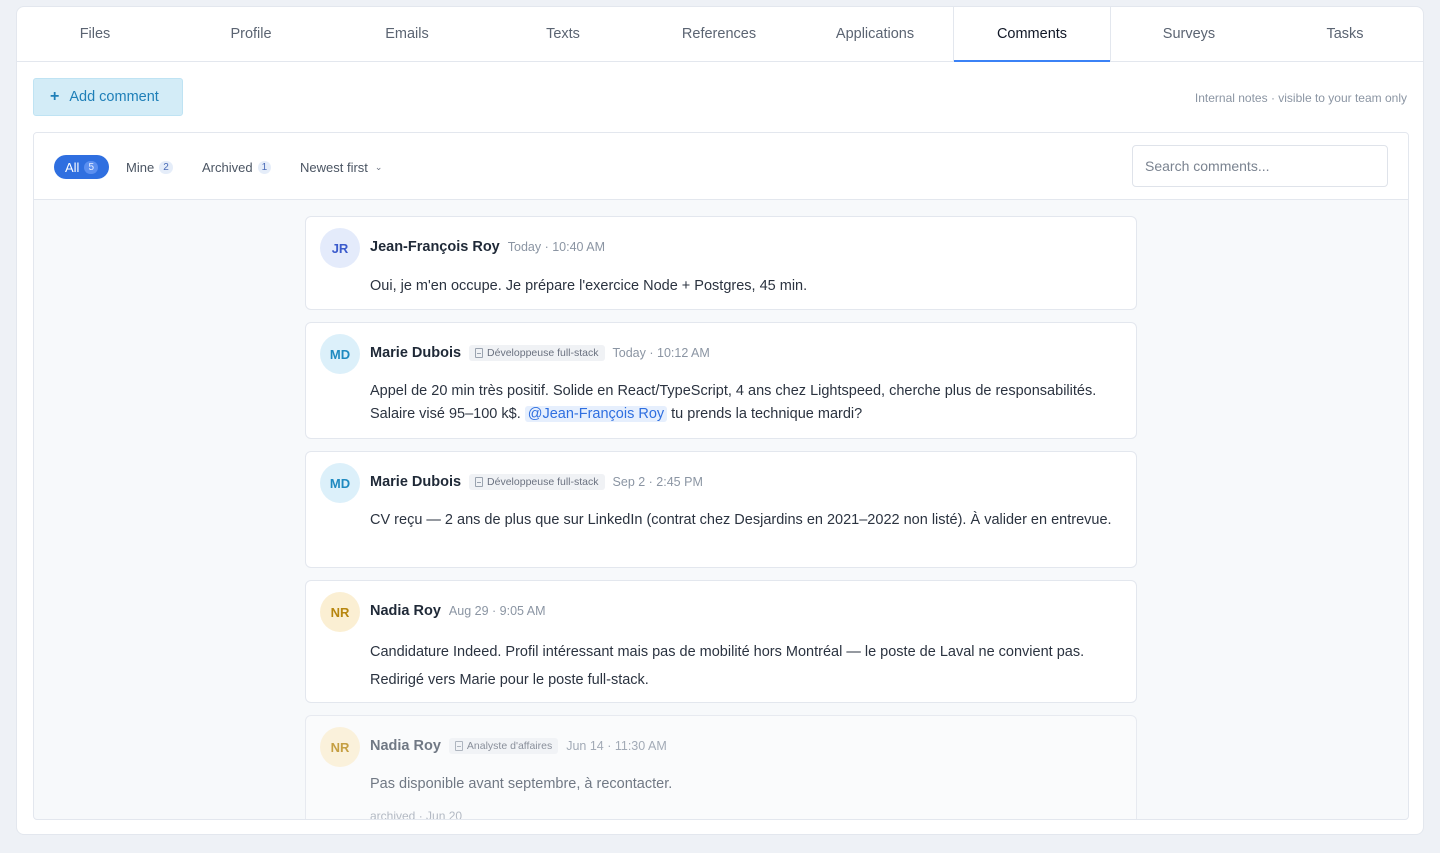 This screenshot has width=1440, height=853. Describe the element at coordinates (91, 167) in the screenshot. I see `filter-all-count: 5` at that location.